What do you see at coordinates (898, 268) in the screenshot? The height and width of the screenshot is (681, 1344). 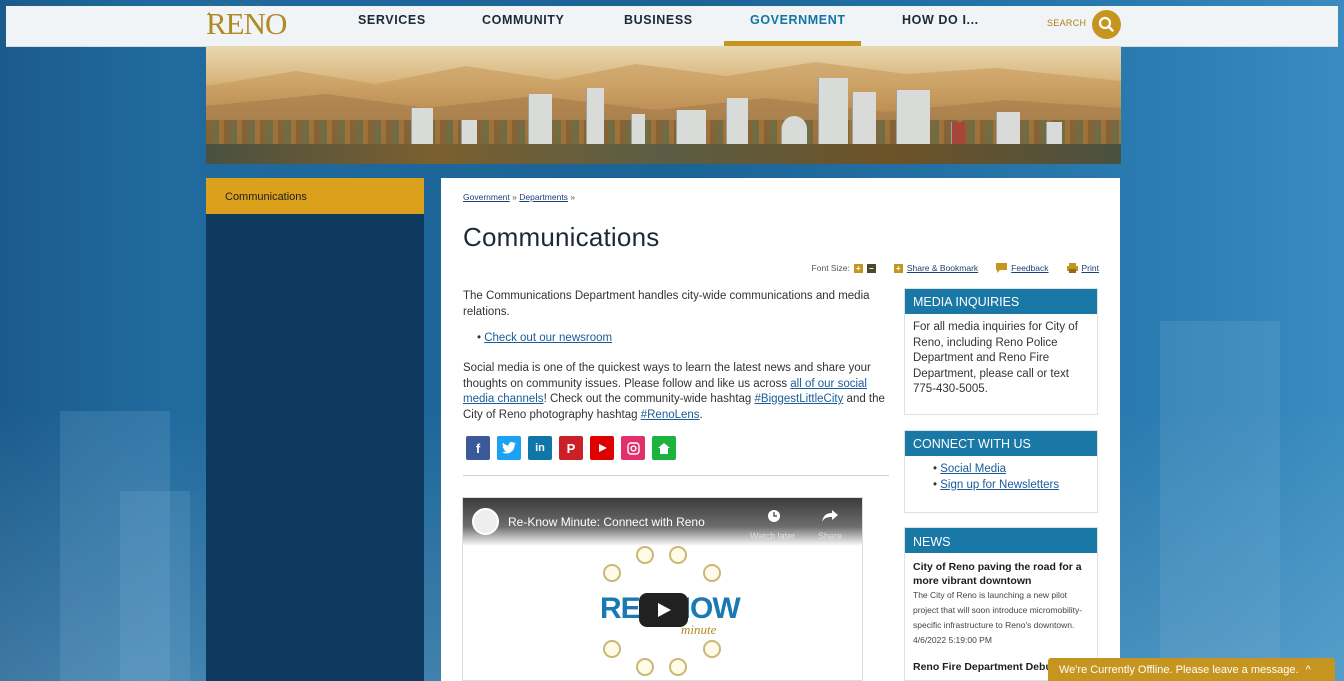 I see `share-icon: +` at bounding box center [898, 268].